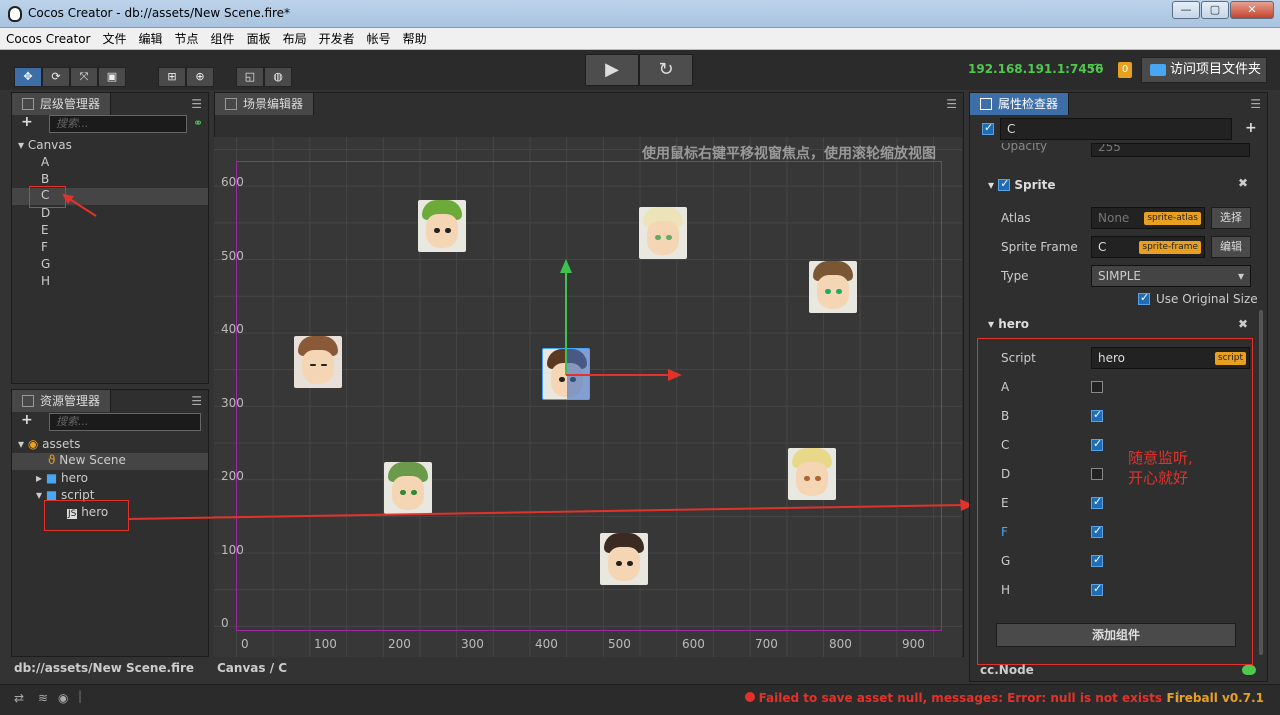  I want to click on node-active-checkbox, so click(988, 128).